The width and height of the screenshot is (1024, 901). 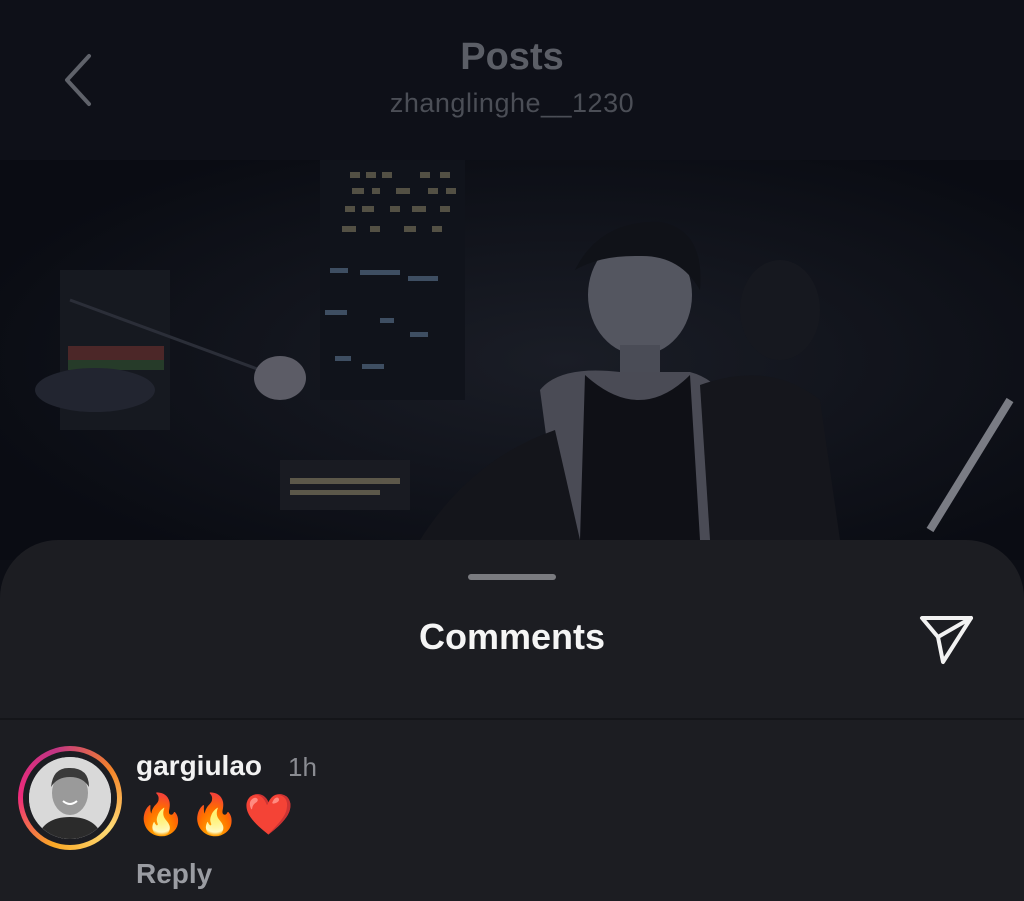 What do you see at coordinates (302, 767) in the screenshot?
I see `comment-timestamp: 1h` at bounding box center [302, 767].